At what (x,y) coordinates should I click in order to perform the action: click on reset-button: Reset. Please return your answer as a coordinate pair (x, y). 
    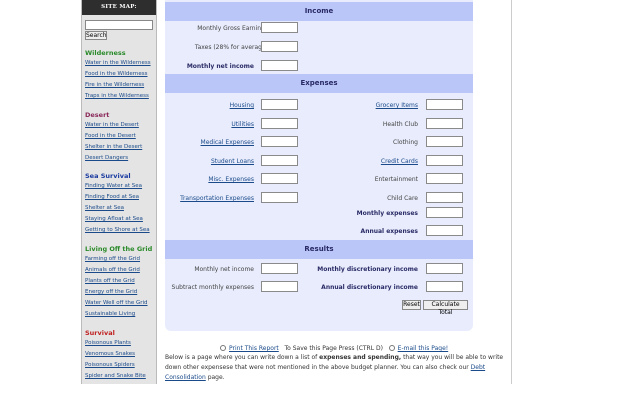
    Looking at the image, I should click on (411, 305).